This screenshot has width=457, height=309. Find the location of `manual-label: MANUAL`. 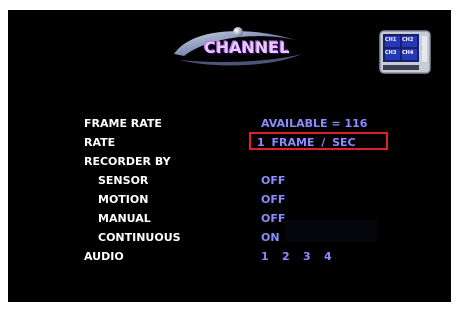

manual-label: MANUAL is located at coordinates (124, 218).